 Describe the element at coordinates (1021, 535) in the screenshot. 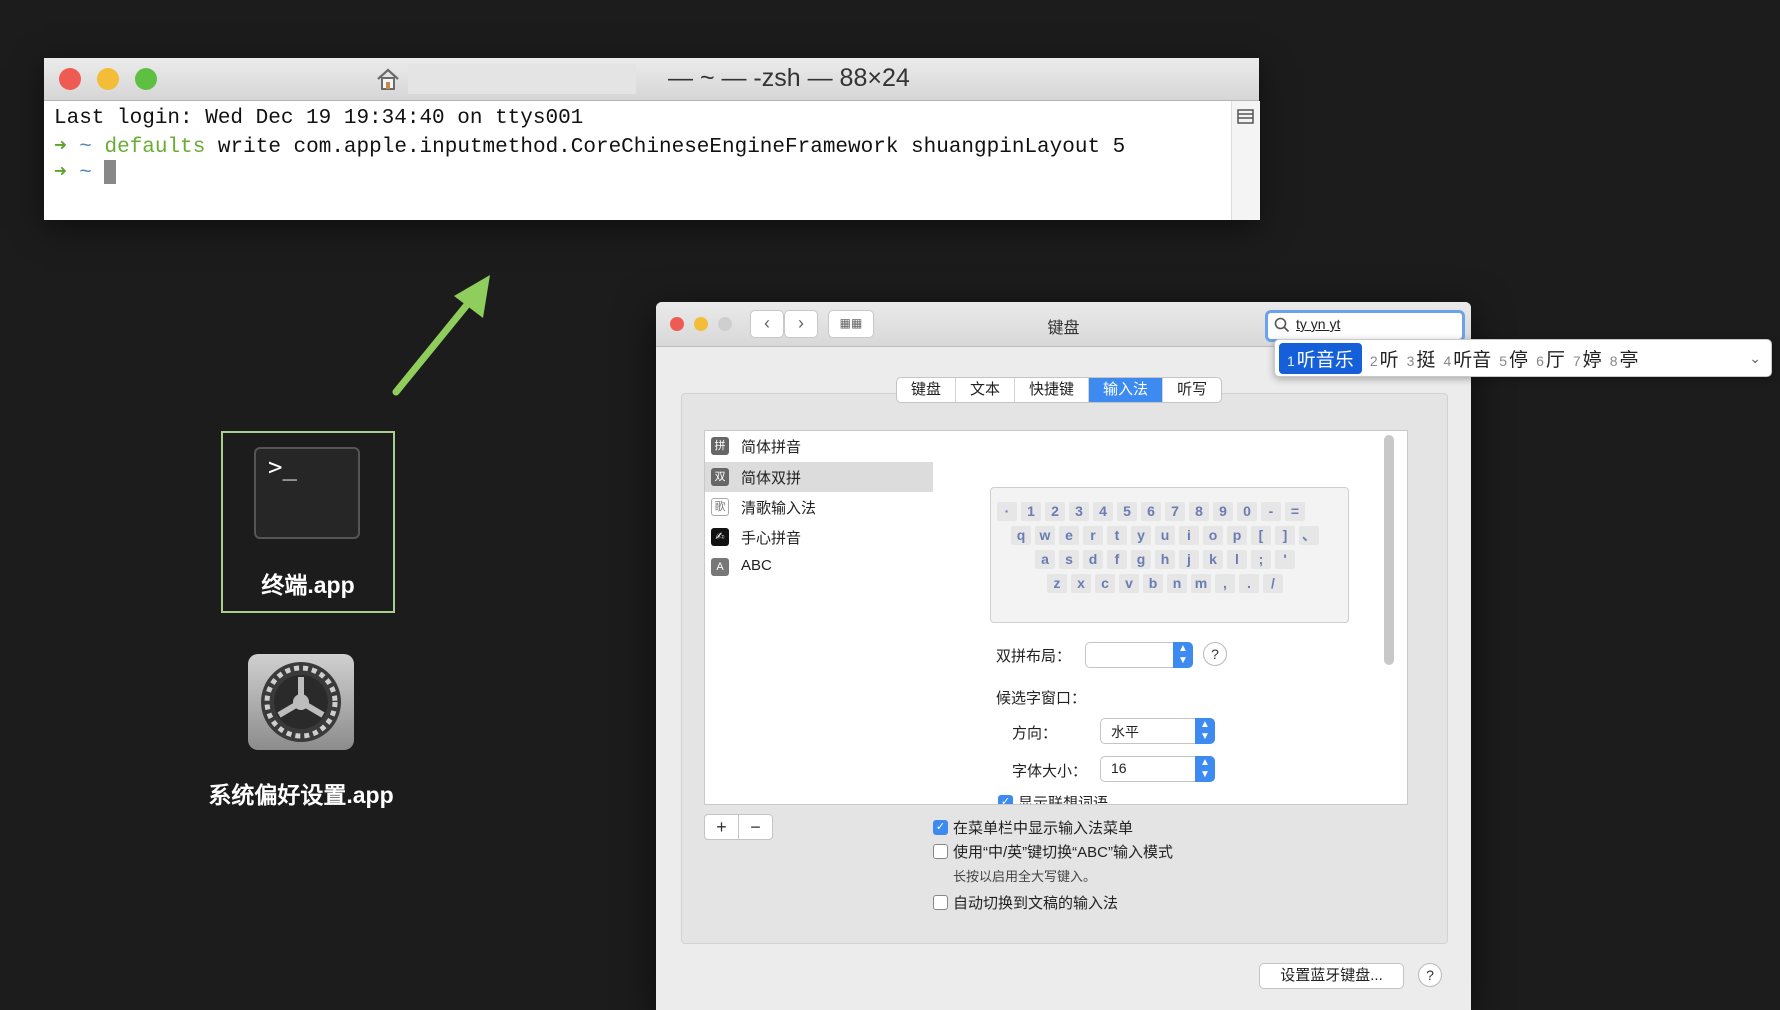

I see `keyboard-key: q` at that location.